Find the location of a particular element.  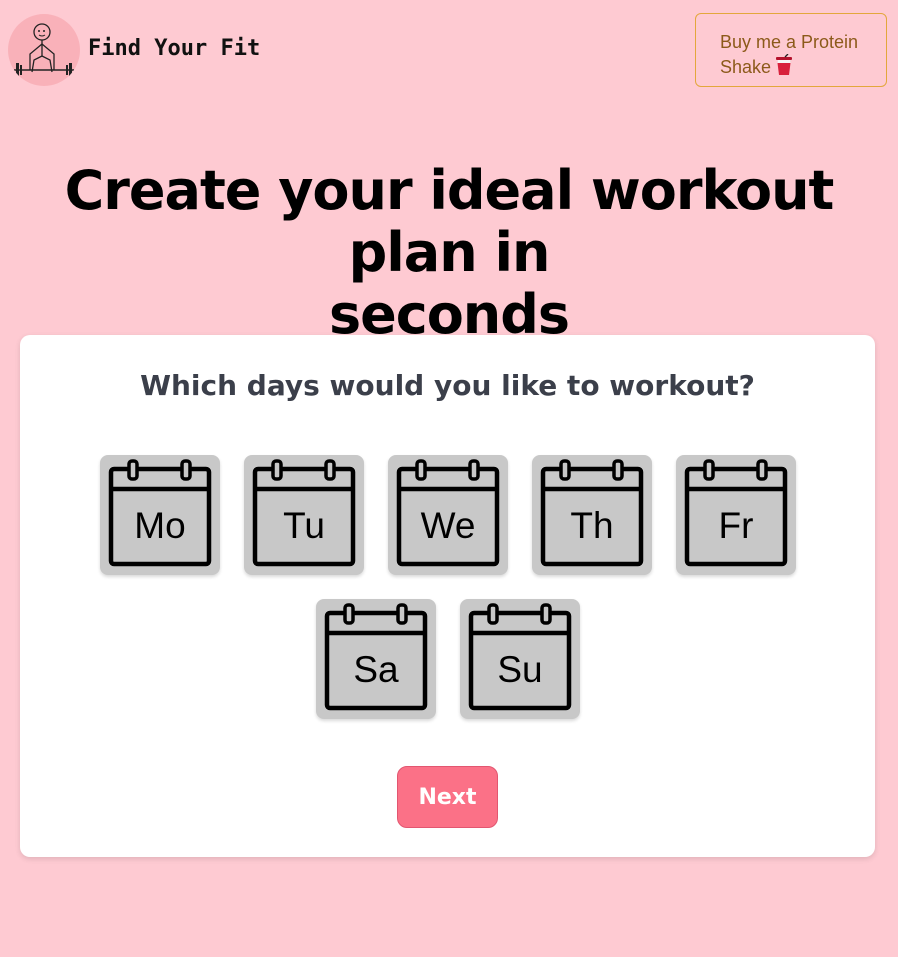

brand-title: Find Your Fit is located at coordinates (174, 48).